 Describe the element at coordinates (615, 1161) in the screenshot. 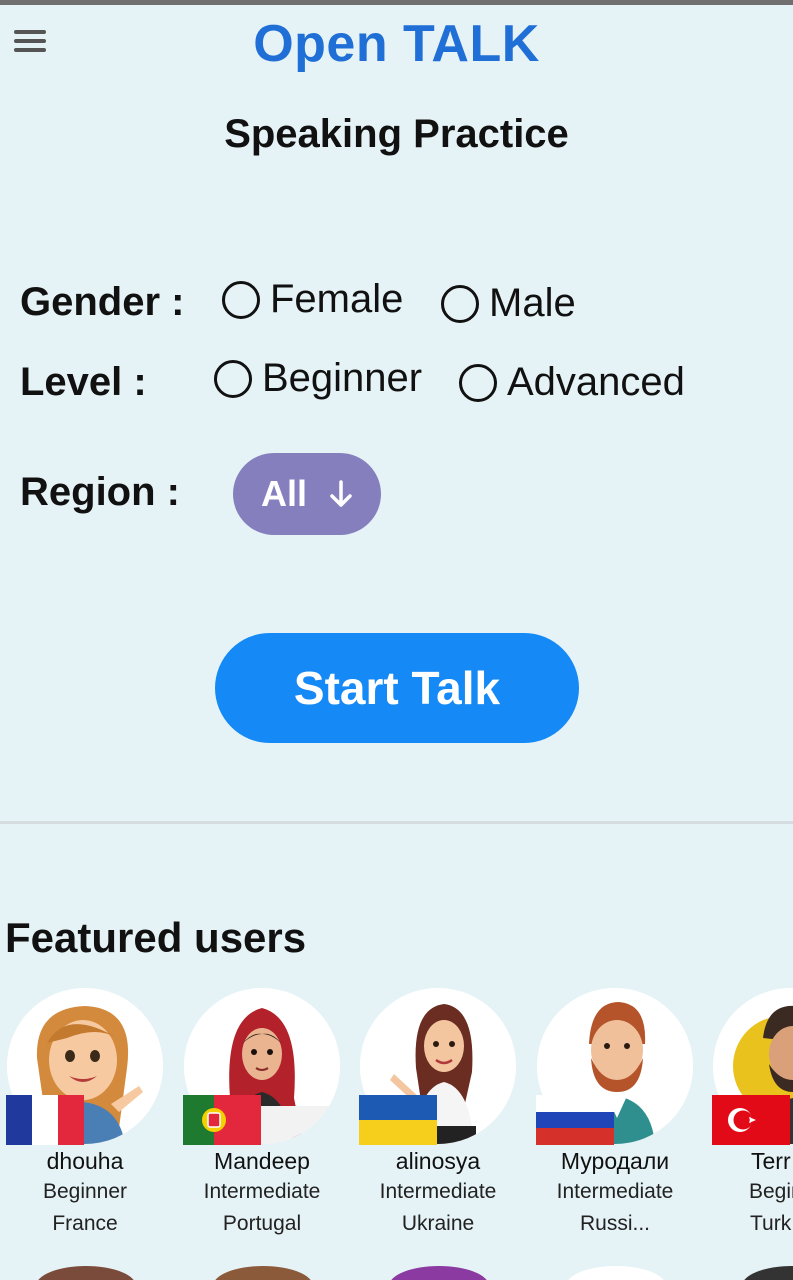

I see `user-name: Муродали` at that location.